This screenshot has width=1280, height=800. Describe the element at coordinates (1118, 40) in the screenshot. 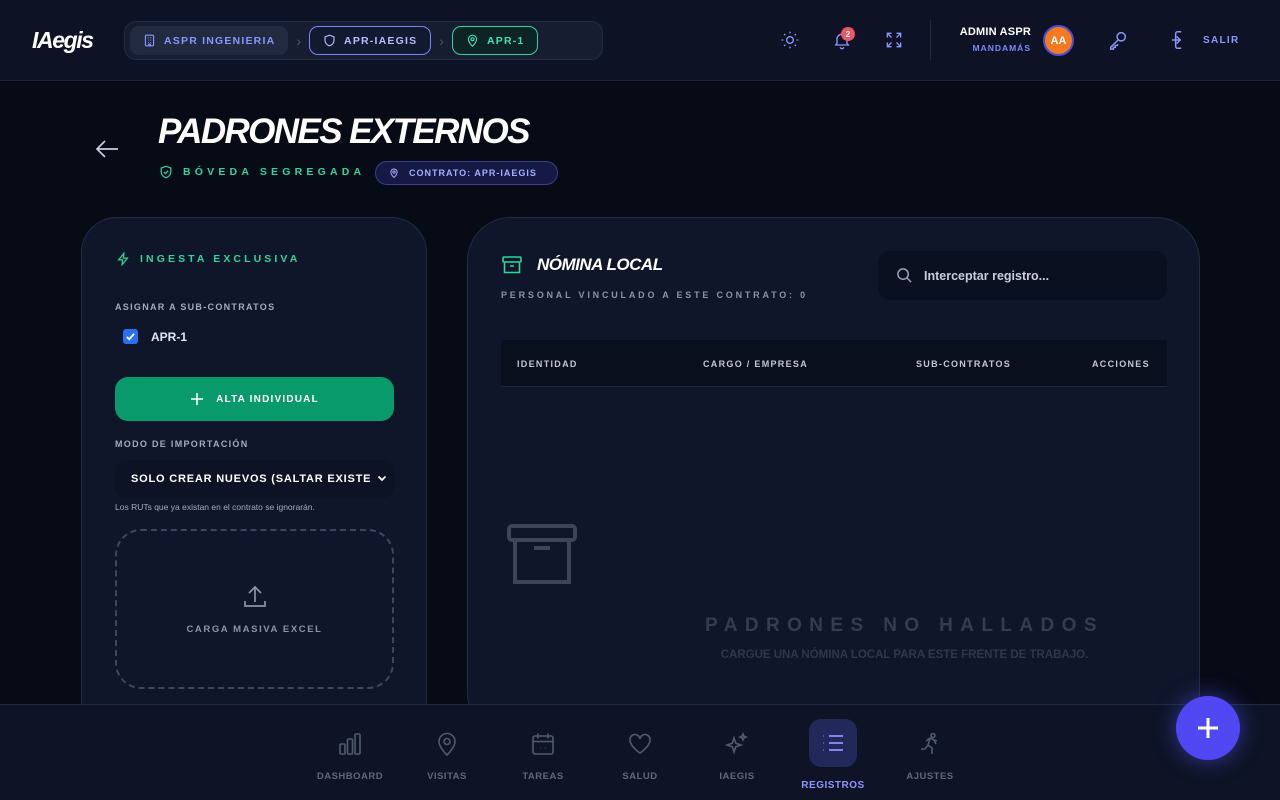

I see `key-icon` at that location.